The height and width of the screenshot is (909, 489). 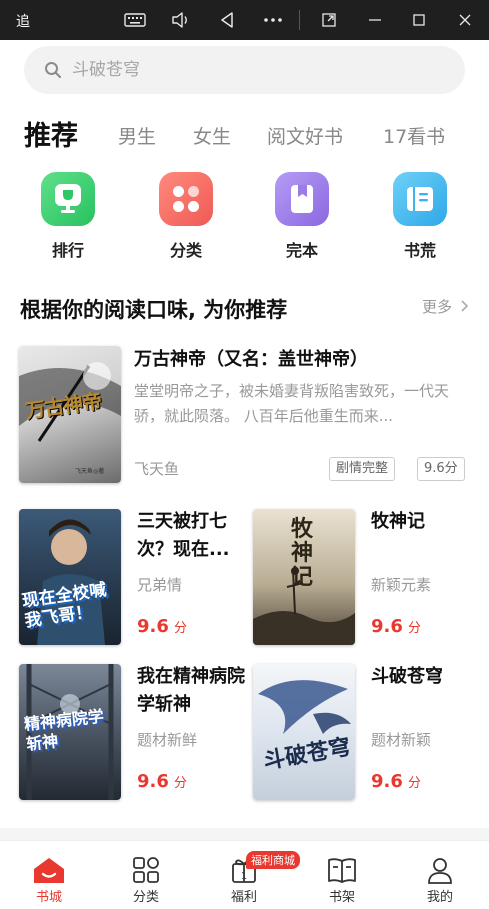 I want to click on home-icon, so click(x=49, y=870).